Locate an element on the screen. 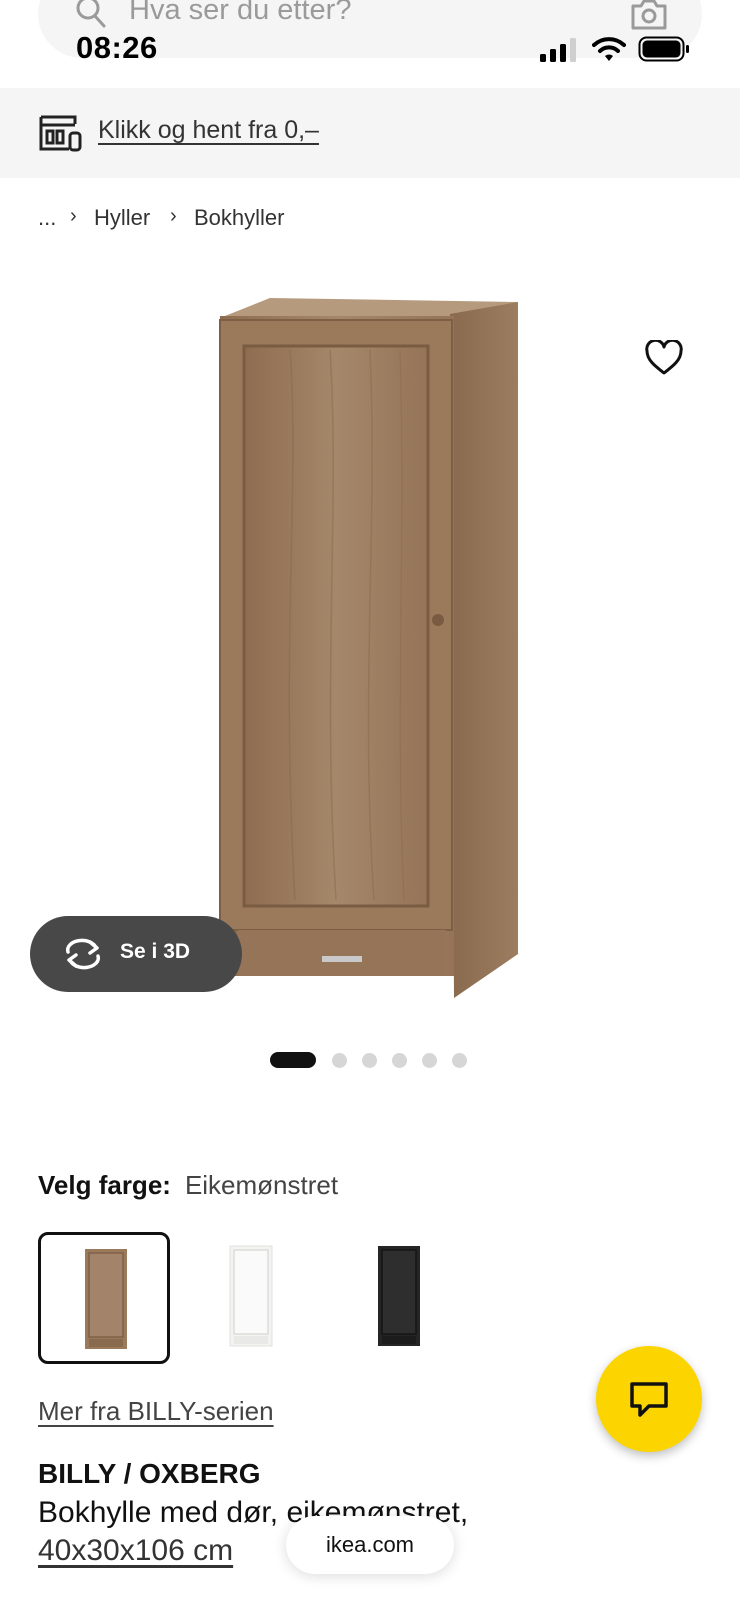 Image resolution: width=740 pixels, height=1600 pixels. colour-swatch-oak is located at coordinates (104, 1298).